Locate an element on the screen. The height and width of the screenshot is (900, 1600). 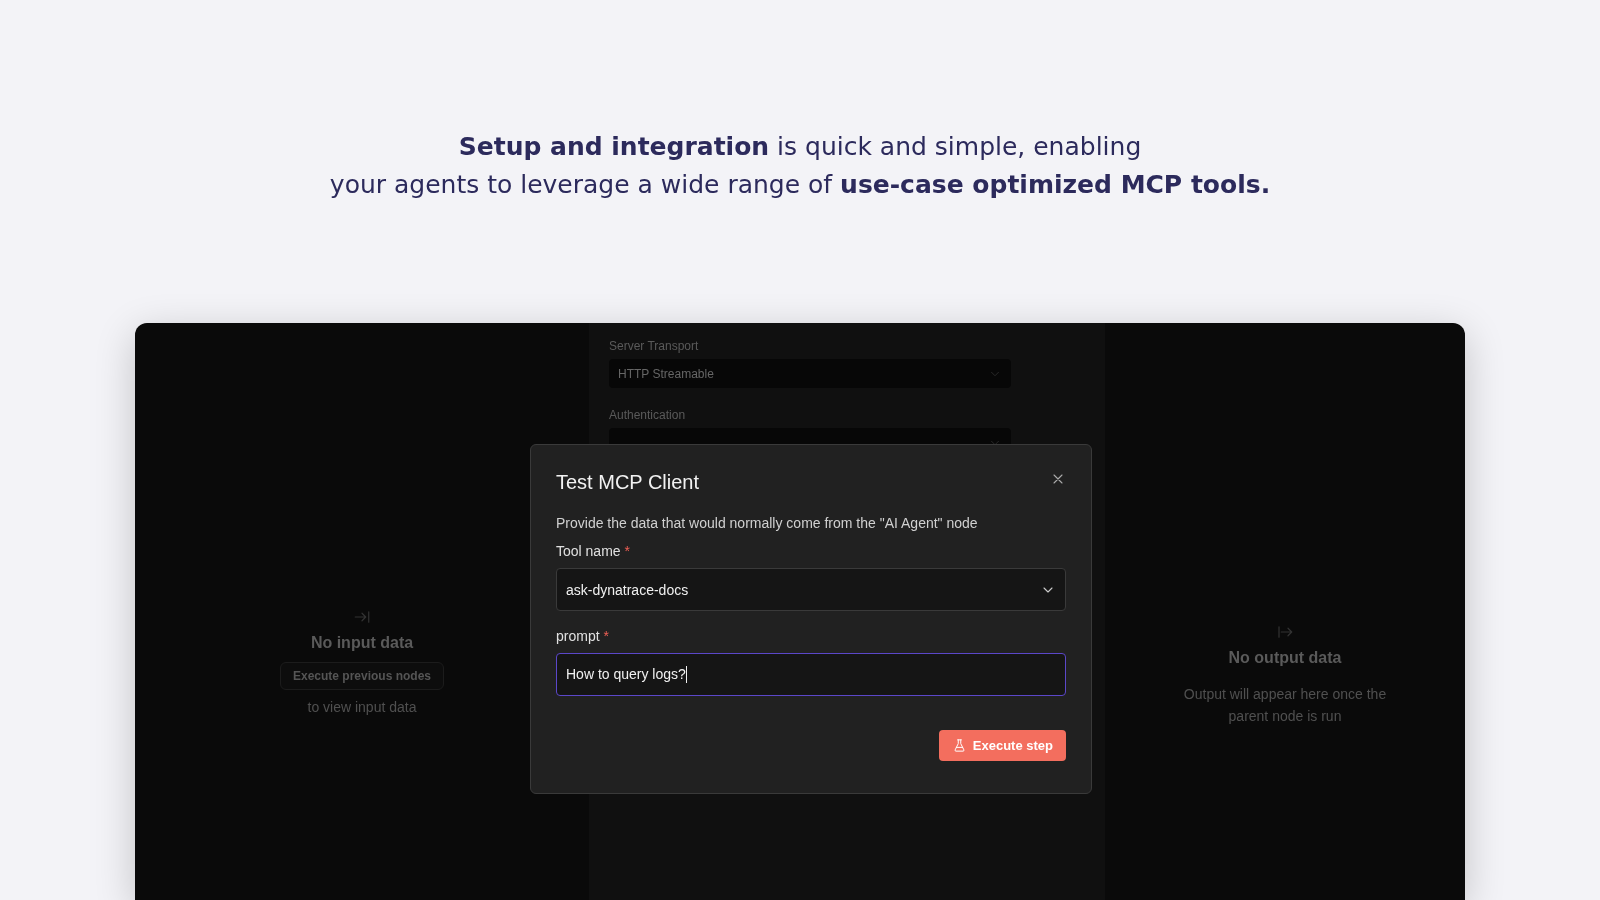
arrow-to-bar-icon is located at coordinates (362, 617).